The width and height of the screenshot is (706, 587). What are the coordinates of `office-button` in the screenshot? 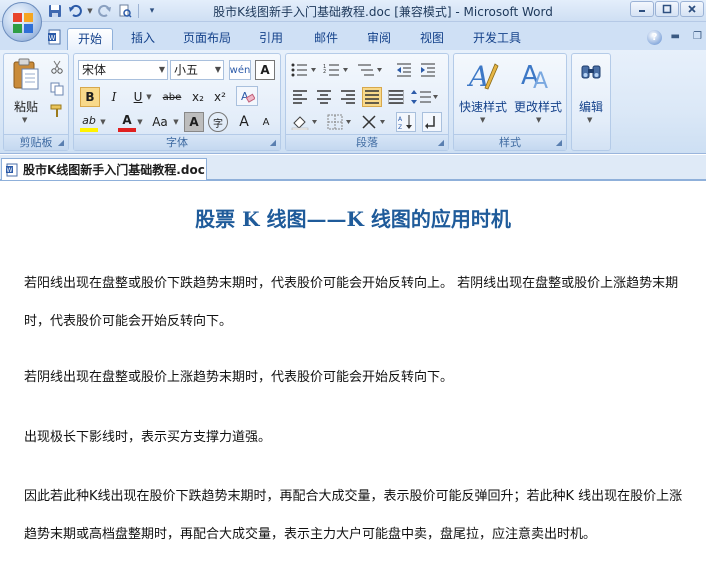 It's located at (22, 22).